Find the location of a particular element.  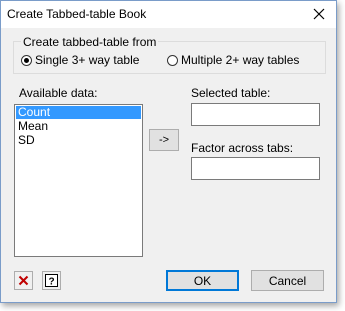

create-from-group-label: Create tabbed-table from is located at coordinates (90, 42).